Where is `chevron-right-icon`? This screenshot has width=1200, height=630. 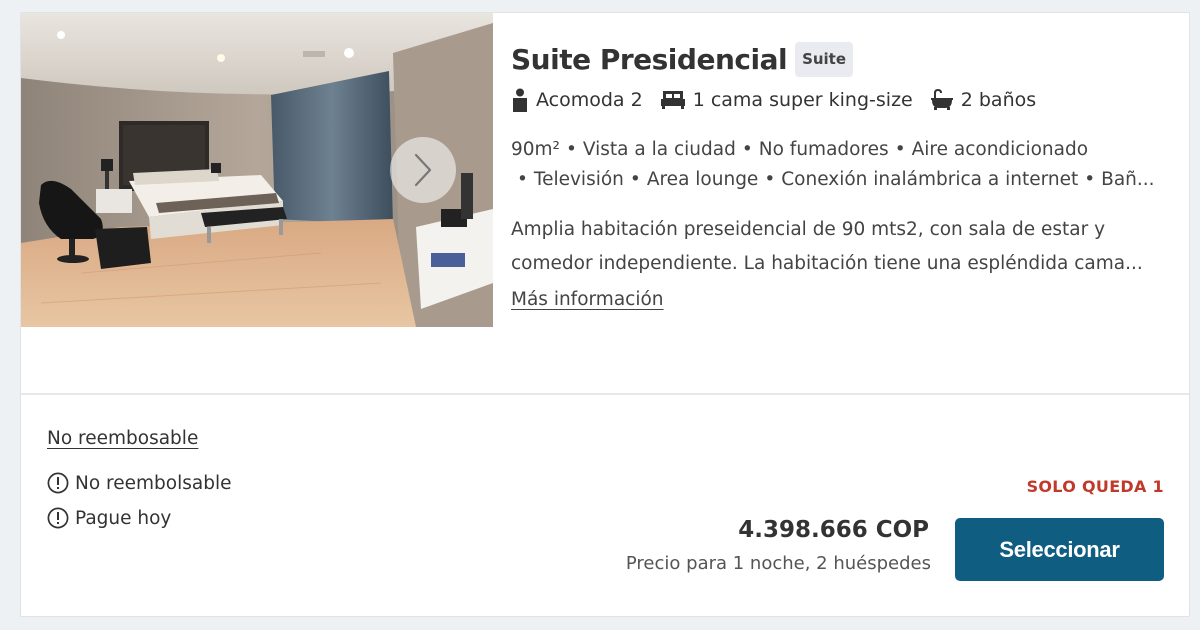 chevron-right-icon is located at coordinates (423, 170).